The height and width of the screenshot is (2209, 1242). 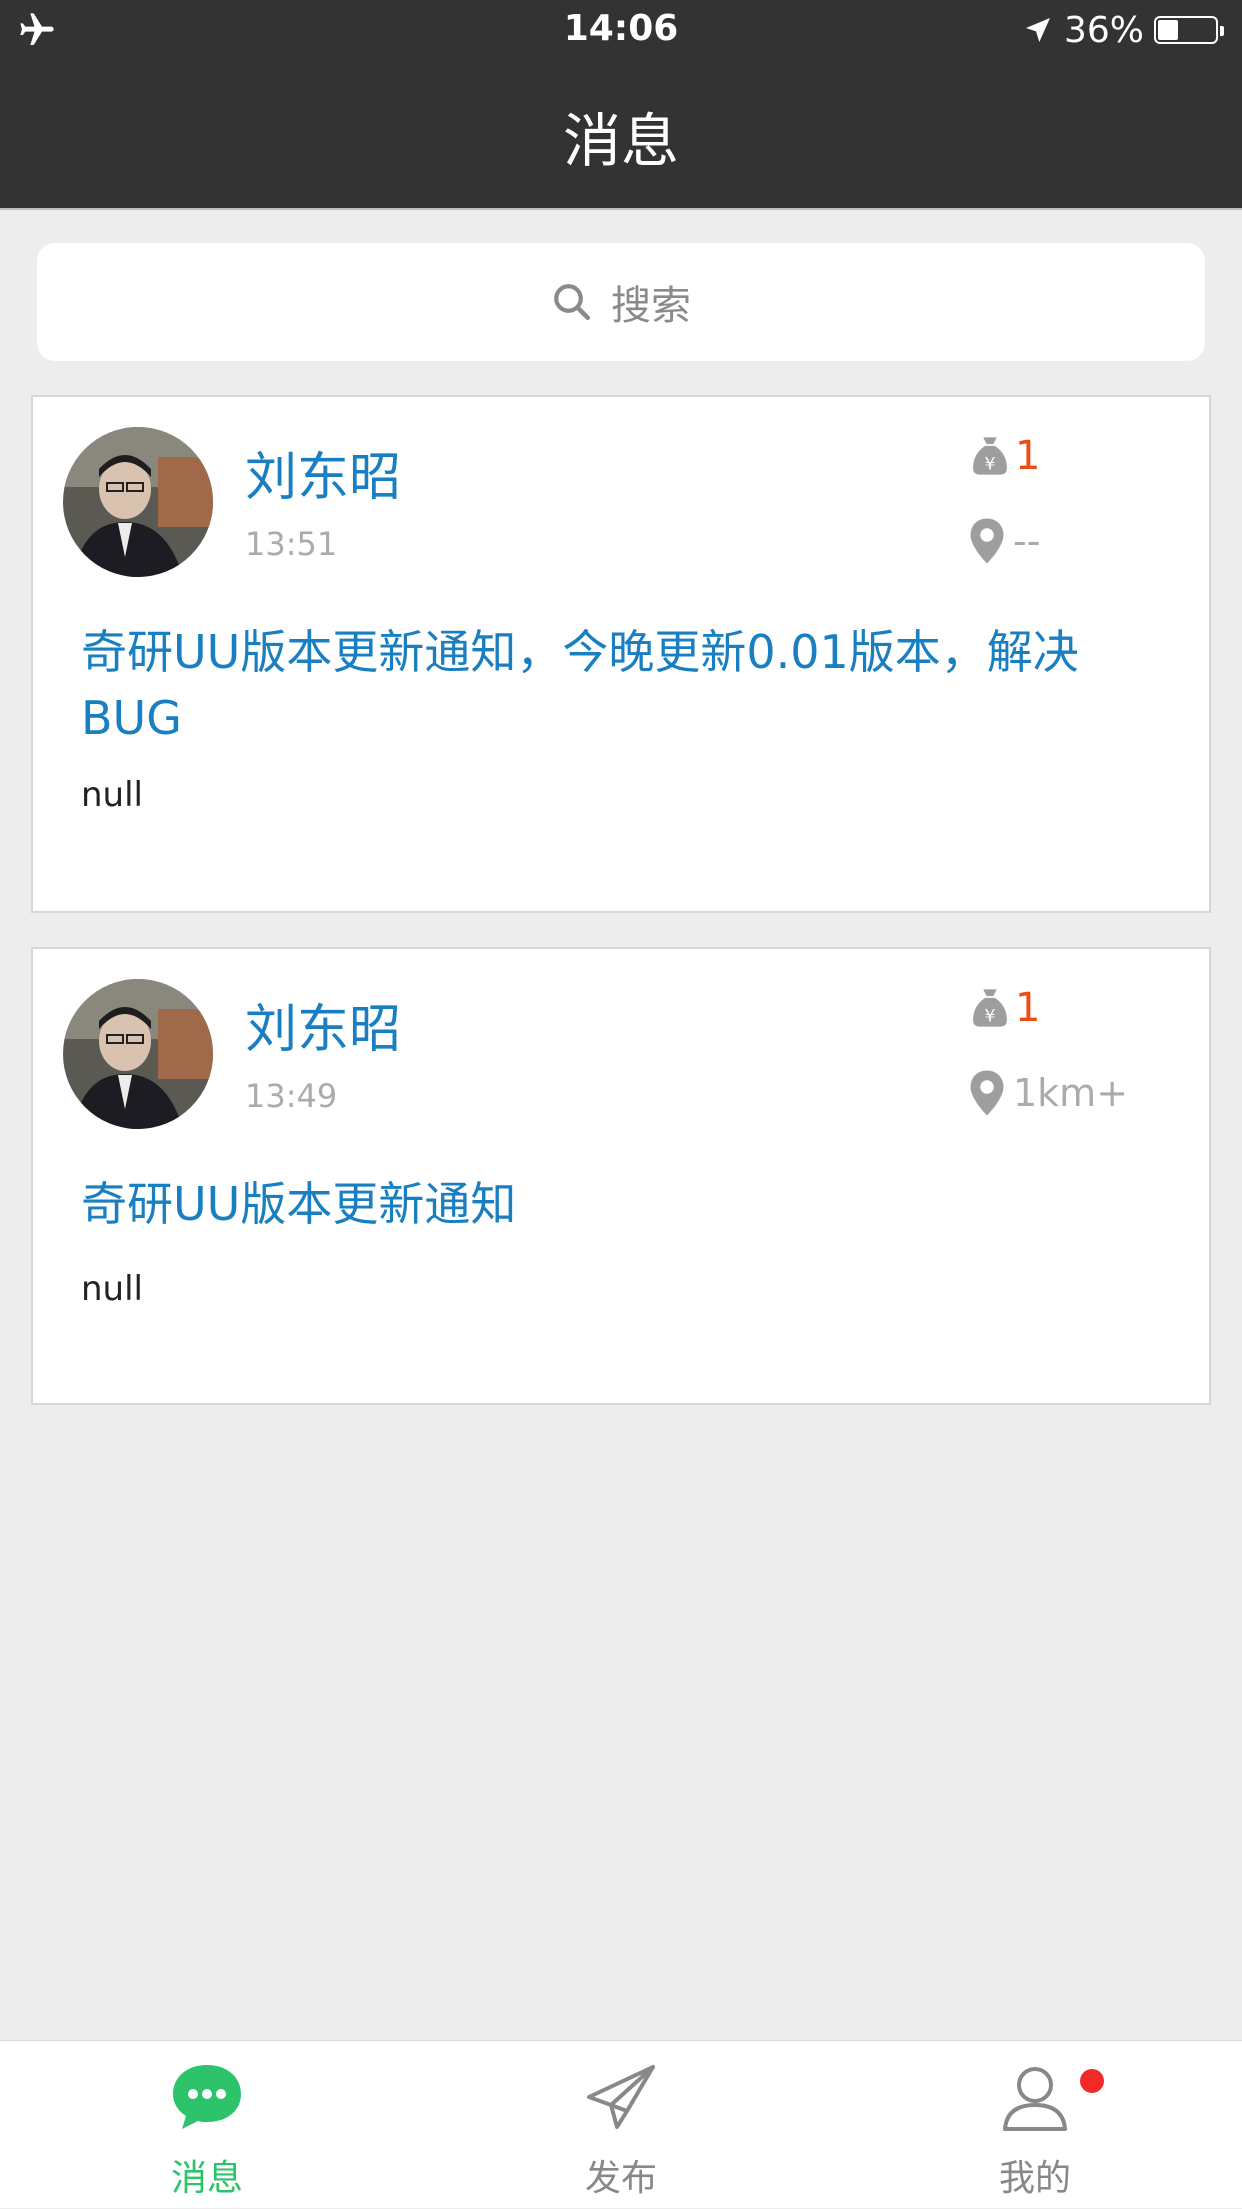 I want to click on battery-icon, so click(x=1189, y=30).